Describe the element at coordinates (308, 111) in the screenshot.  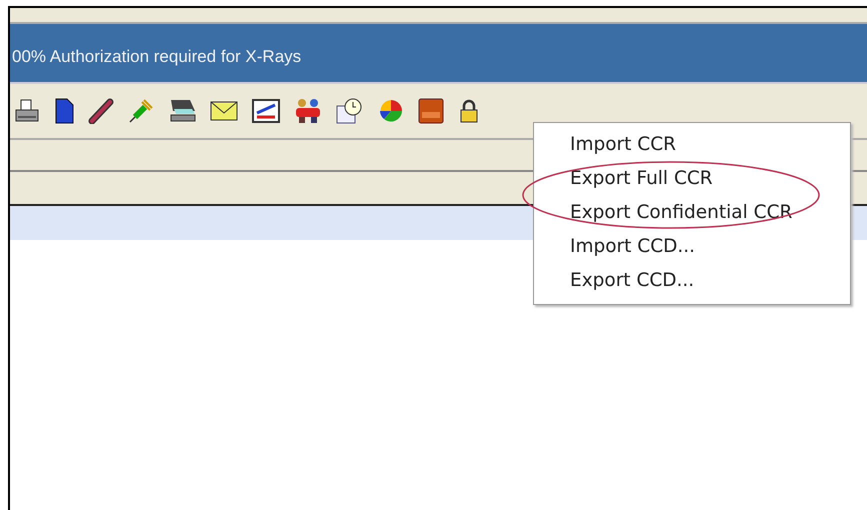
I see `people-icon` at that location.